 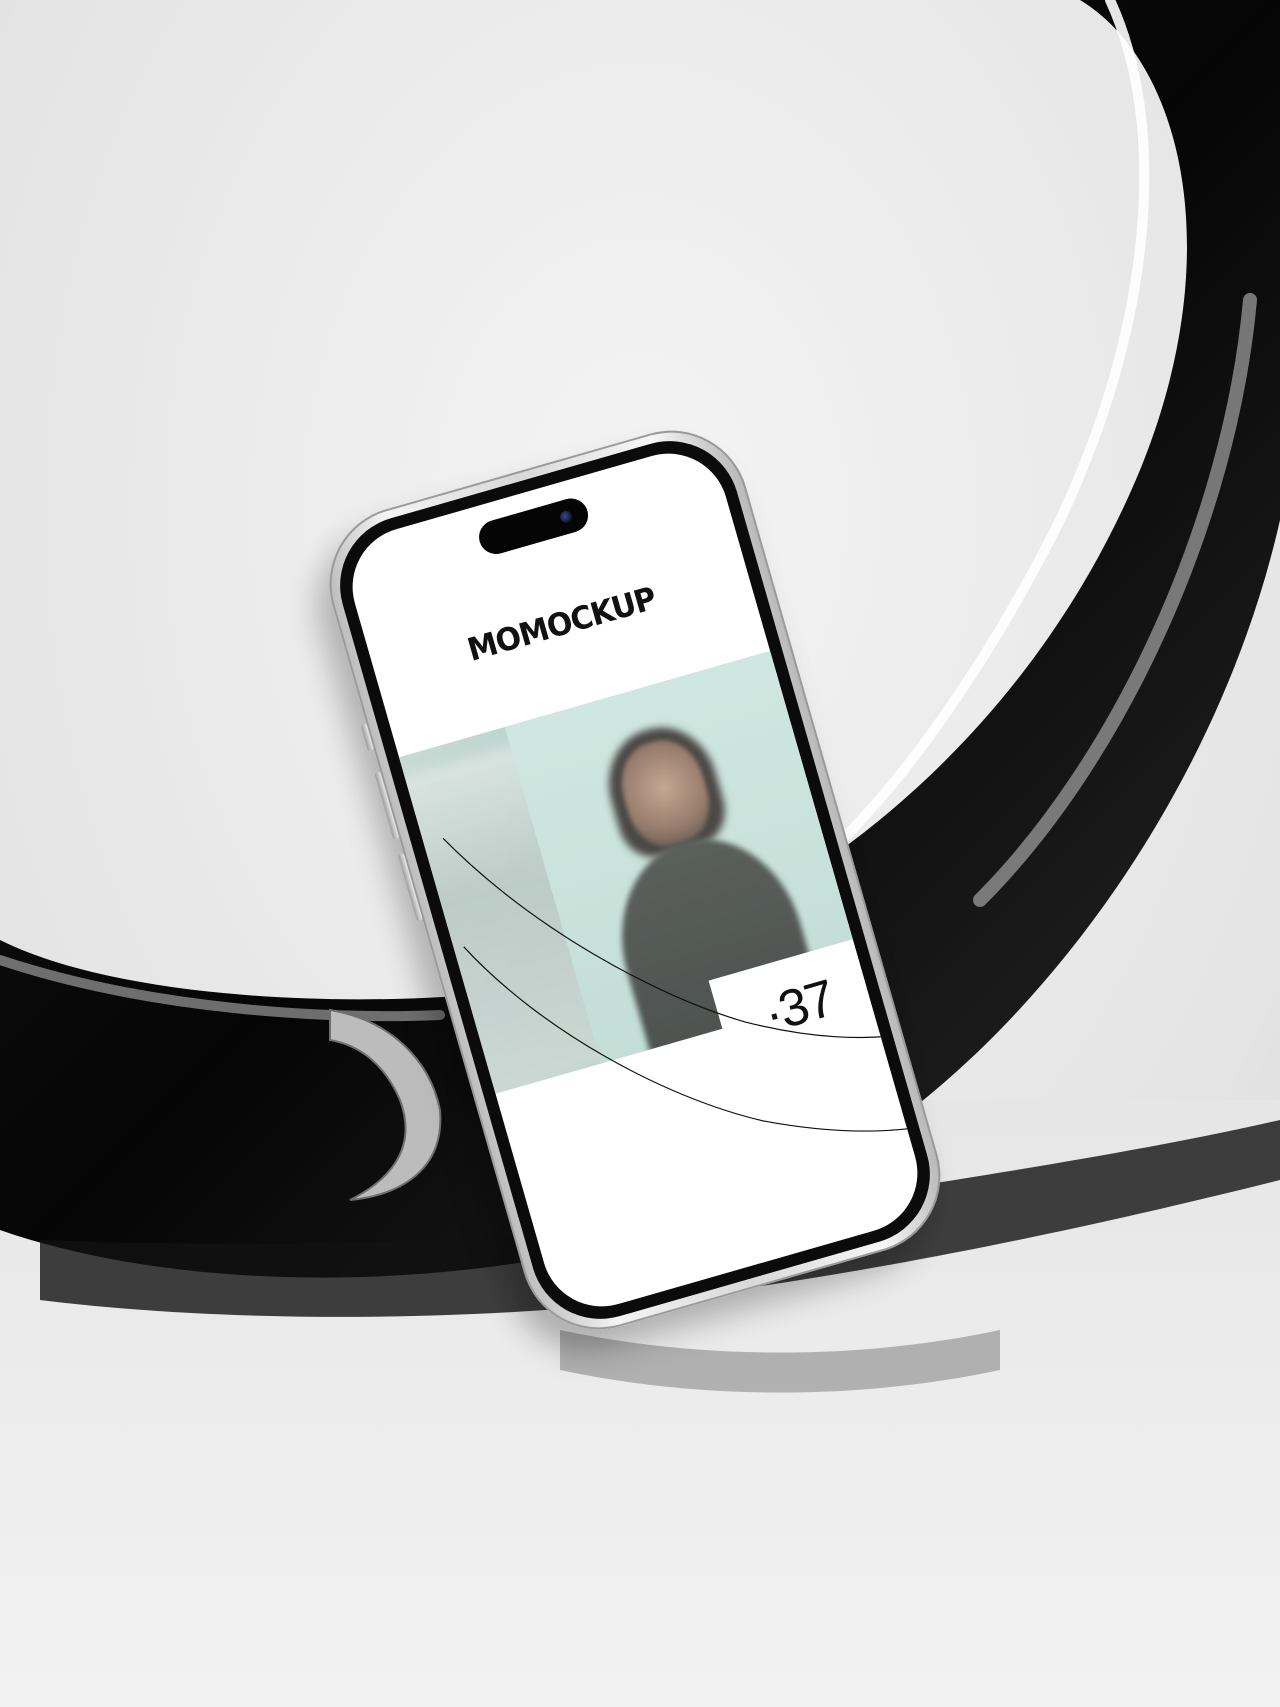 I want to click on action-button, so click(x=367, y=737).